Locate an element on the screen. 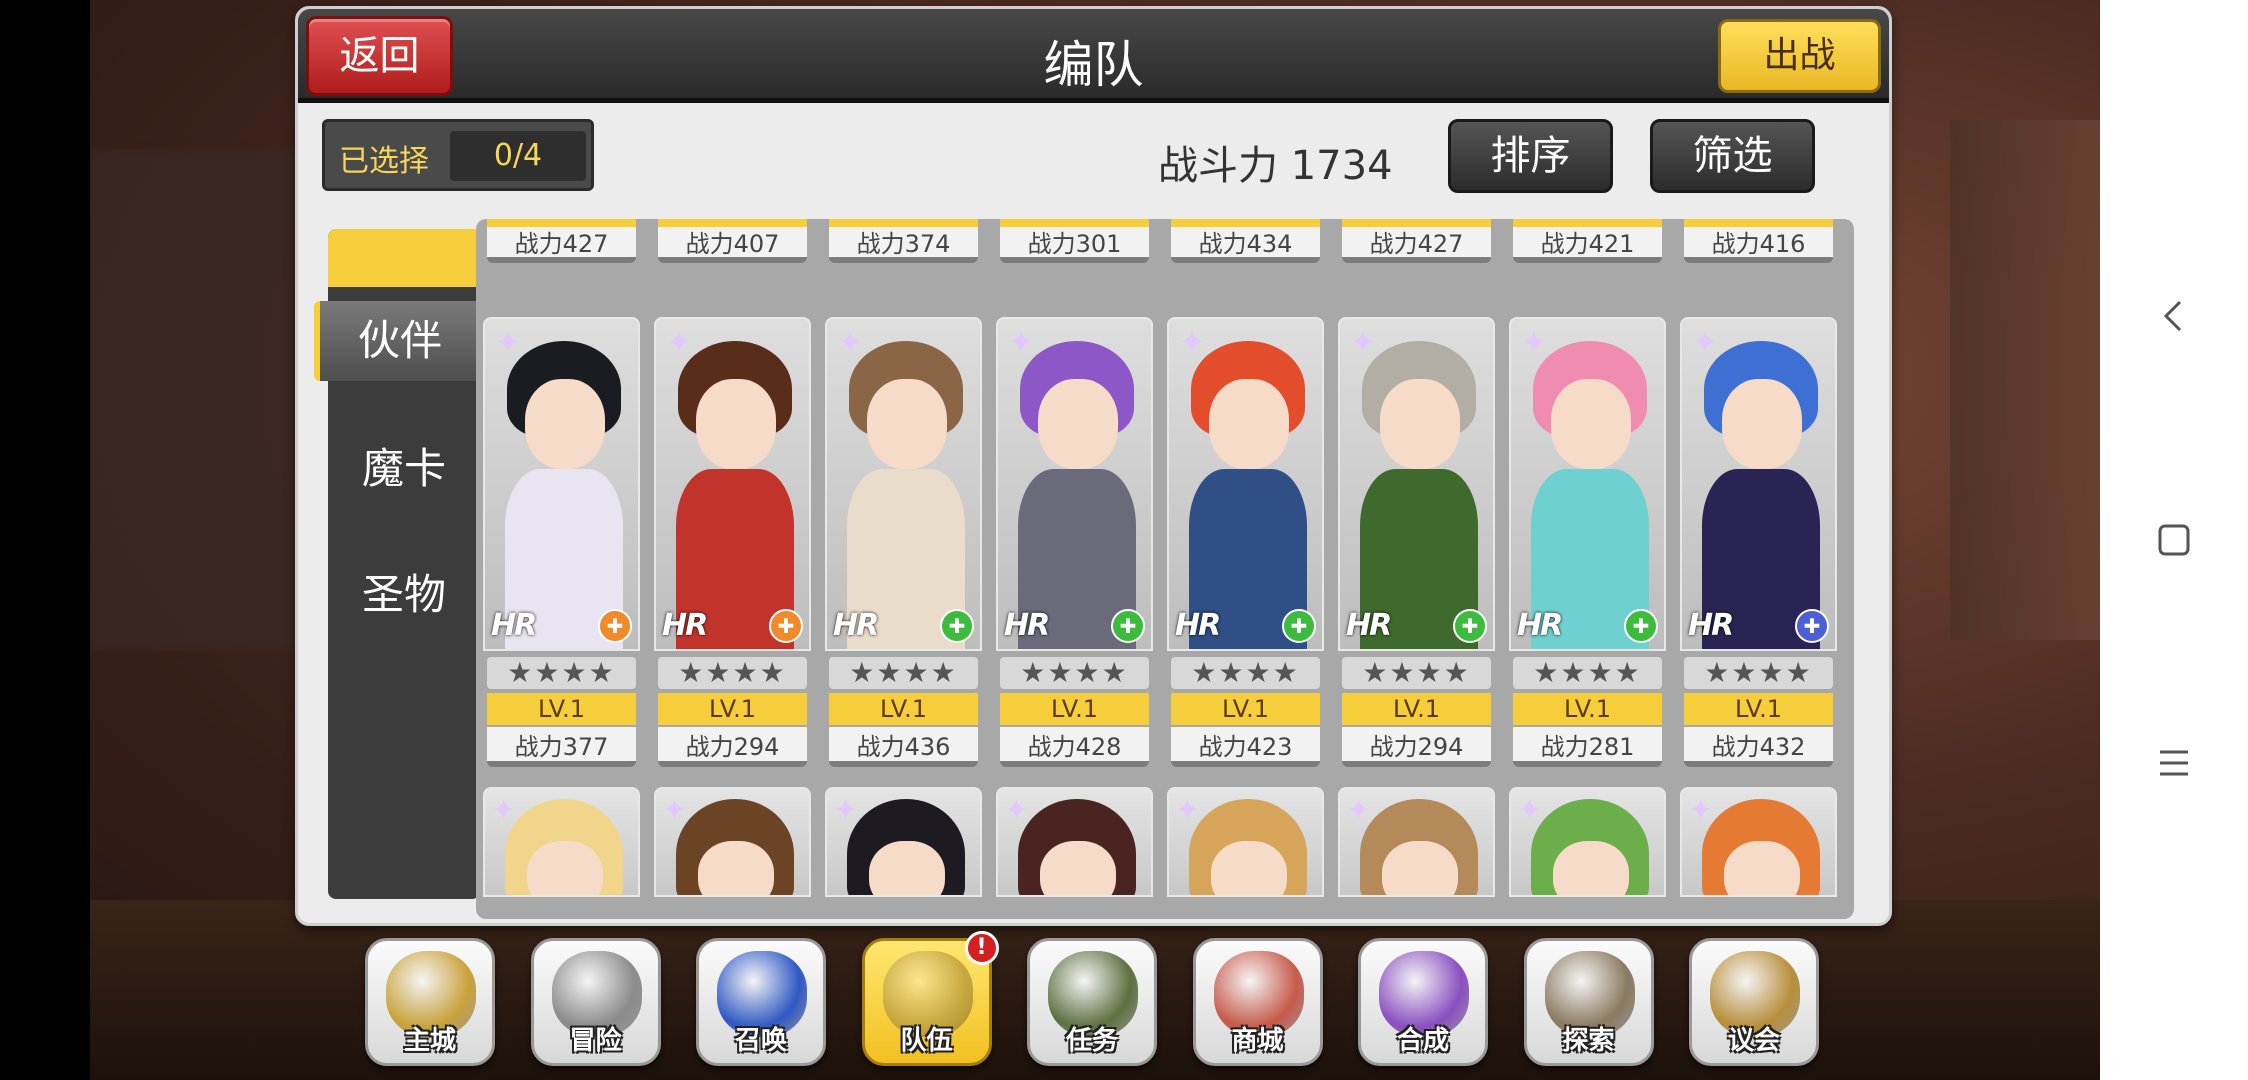 This screenshot has width=2248, height=1080. card-power: 战力416 is located at coordinates (1758, 245).